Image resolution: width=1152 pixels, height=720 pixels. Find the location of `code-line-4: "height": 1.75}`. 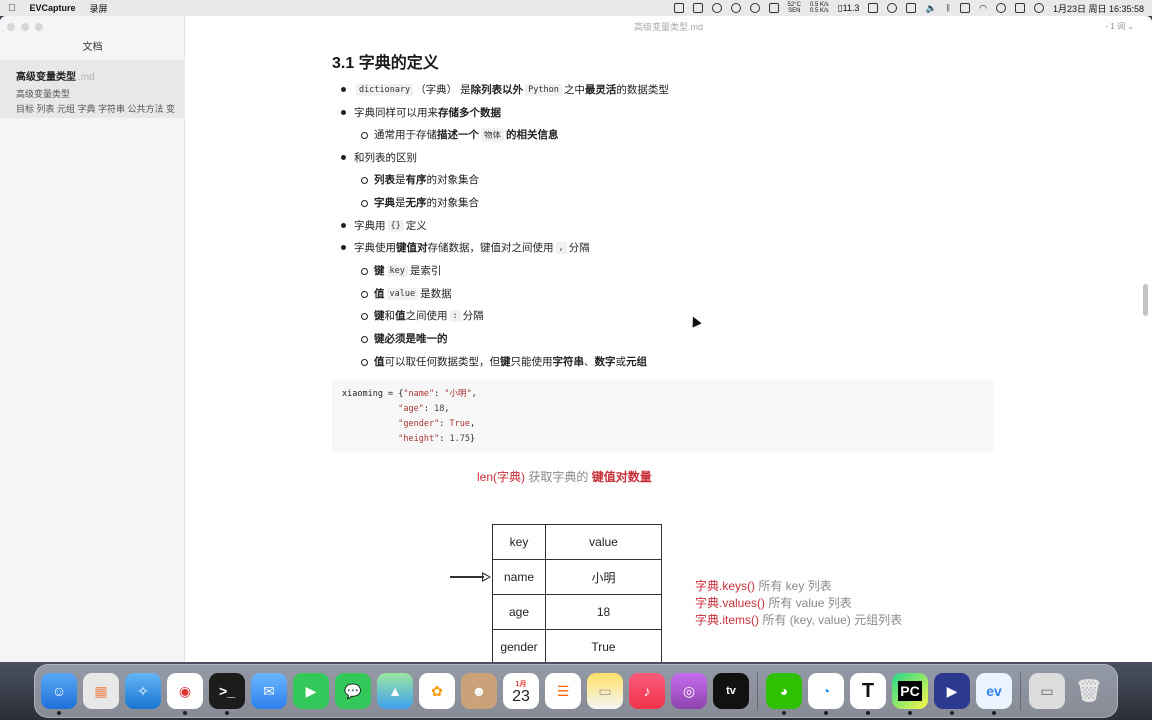

code-line-4: "height": 1.75} is located at coordinates (437, 439).